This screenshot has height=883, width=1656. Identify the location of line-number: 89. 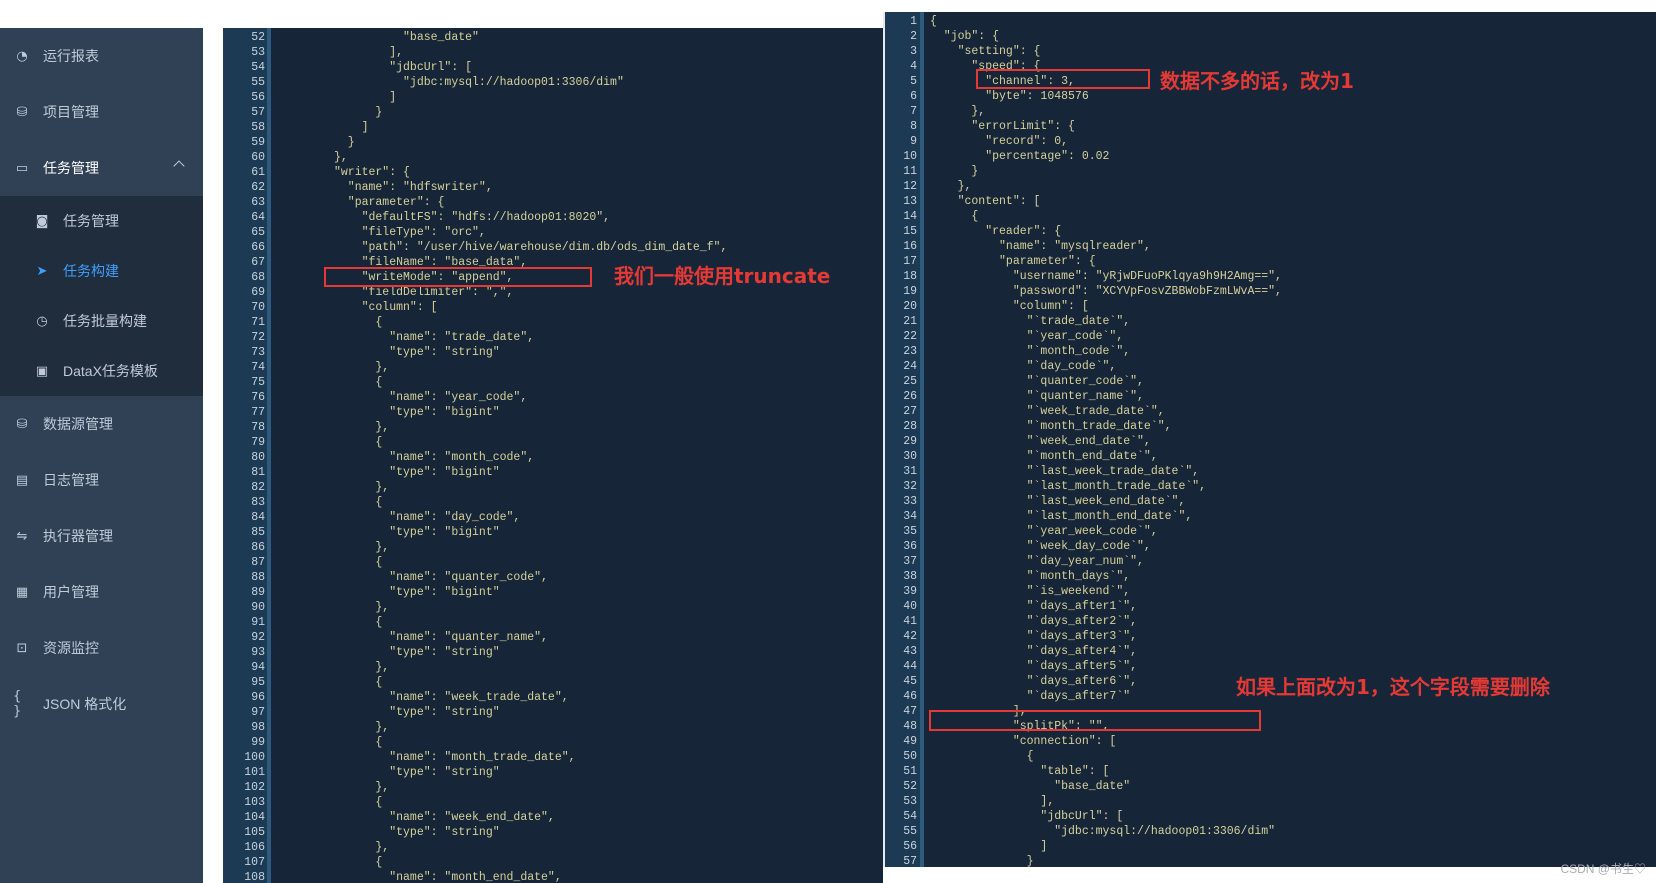
(258, 592).